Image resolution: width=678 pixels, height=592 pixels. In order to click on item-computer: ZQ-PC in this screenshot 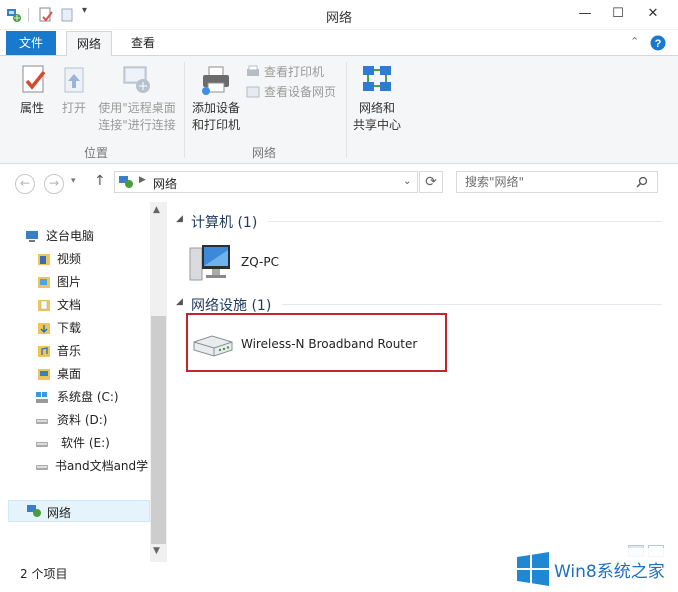, I will do `click(243, 263)`.